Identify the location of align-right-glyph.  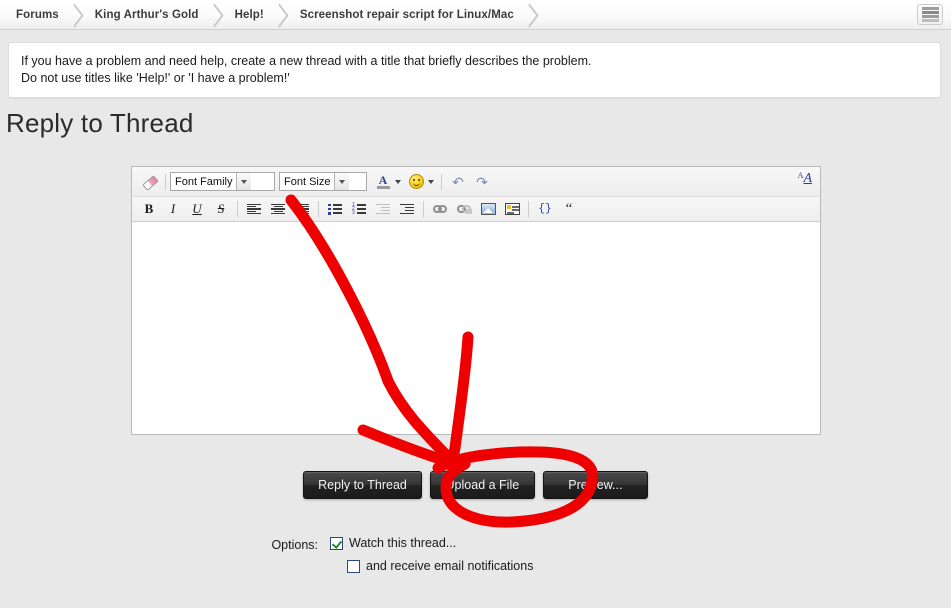
(302, 209).